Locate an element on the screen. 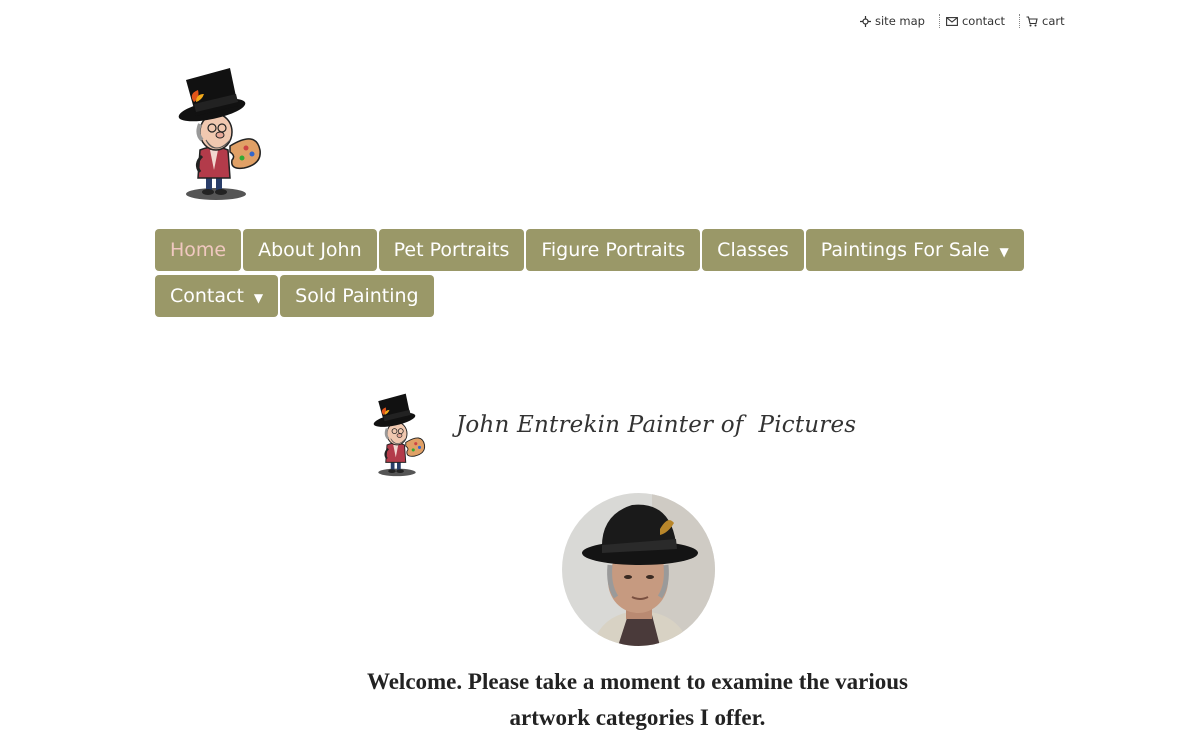  site-map-label: site map is located at coordinates (900, 21).